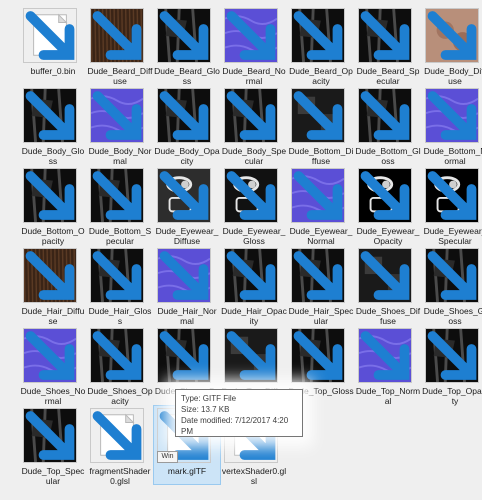  What do you see at coordinates (53, 126) in the screenshot?
I see `file-item: Dude_Body_Gloss` at bounding box center [53, 126].